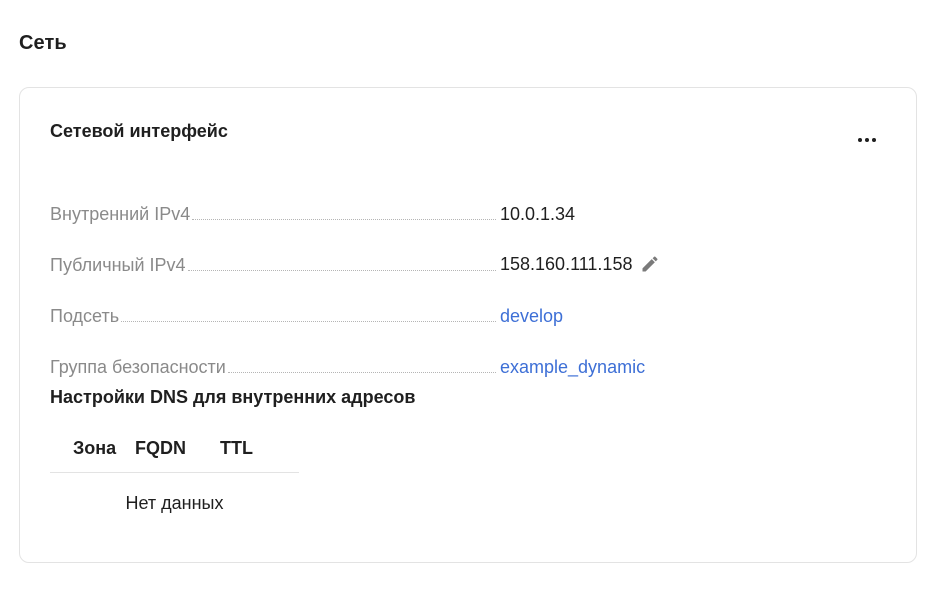  I want to click on property-label: Группа безопасности, so click(138, 367).